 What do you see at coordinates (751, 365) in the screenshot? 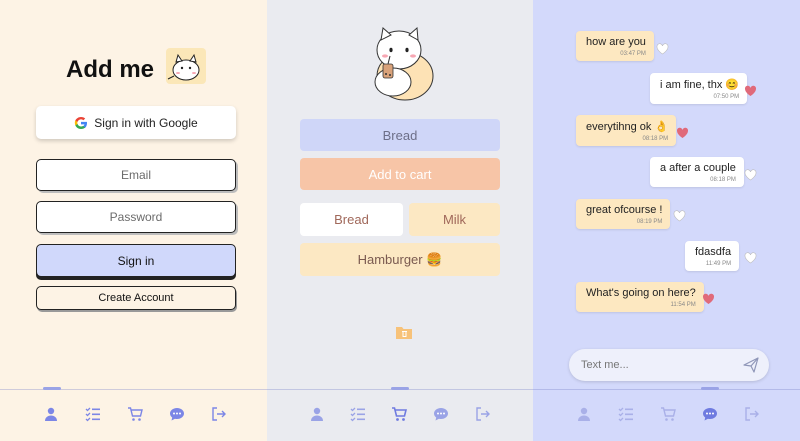
I see `send-icon` at bounding box center [751, 365].